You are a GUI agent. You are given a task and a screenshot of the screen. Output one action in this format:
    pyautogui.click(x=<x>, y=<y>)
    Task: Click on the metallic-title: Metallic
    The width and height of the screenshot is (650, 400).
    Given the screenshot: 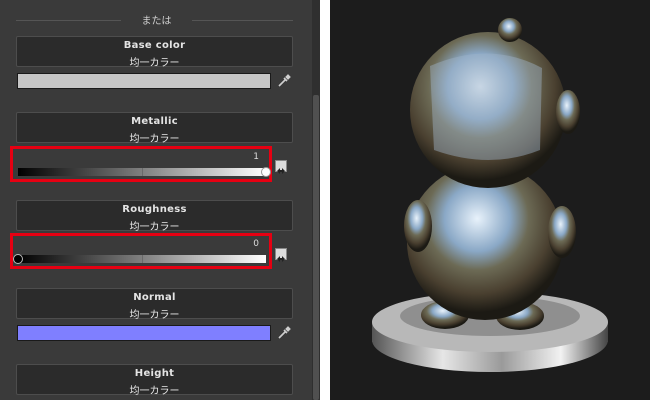 What is the action you would take?
    pyautogui.click(x=154, y=121)
    